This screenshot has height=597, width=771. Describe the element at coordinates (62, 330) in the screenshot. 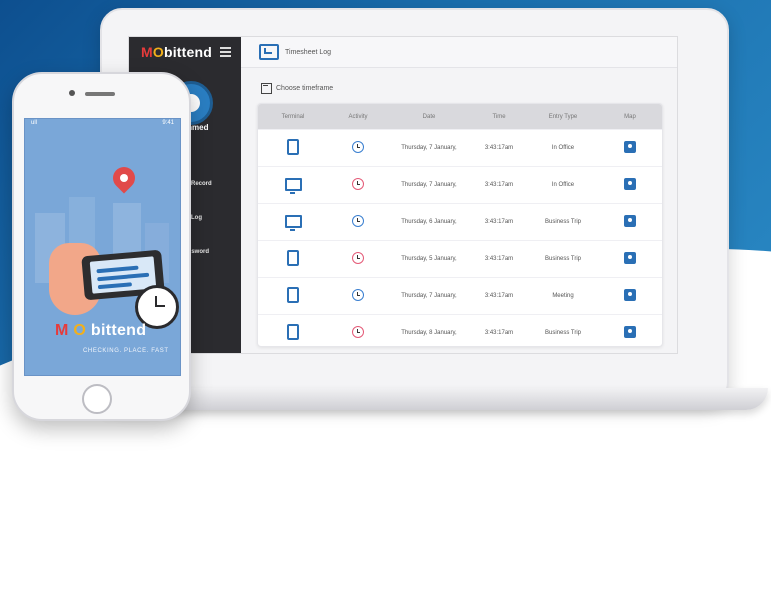

I see `phone-logo-m: M` at that location.